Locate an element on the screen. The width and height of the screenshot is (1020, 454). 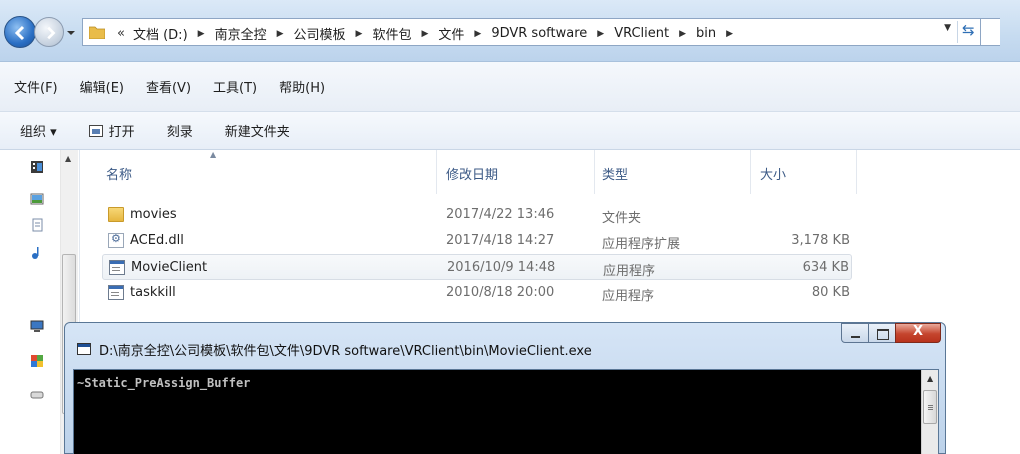
refresh-icon: ⇆ is located at coordinates (968, 30).